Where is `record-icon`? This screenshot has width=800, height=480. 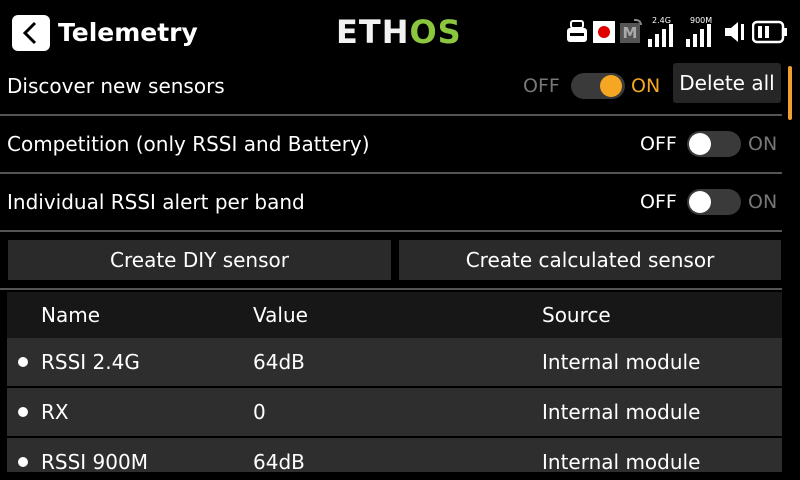 record-icon is located at coordinates (604, 32).